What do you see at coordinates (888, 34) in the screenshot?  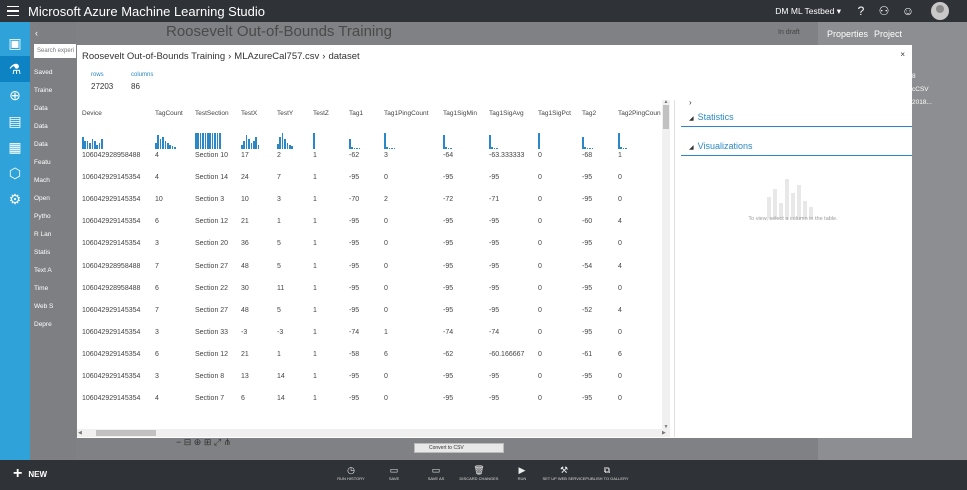 I see `tab-project: Project` at bounding box center [888, 34].